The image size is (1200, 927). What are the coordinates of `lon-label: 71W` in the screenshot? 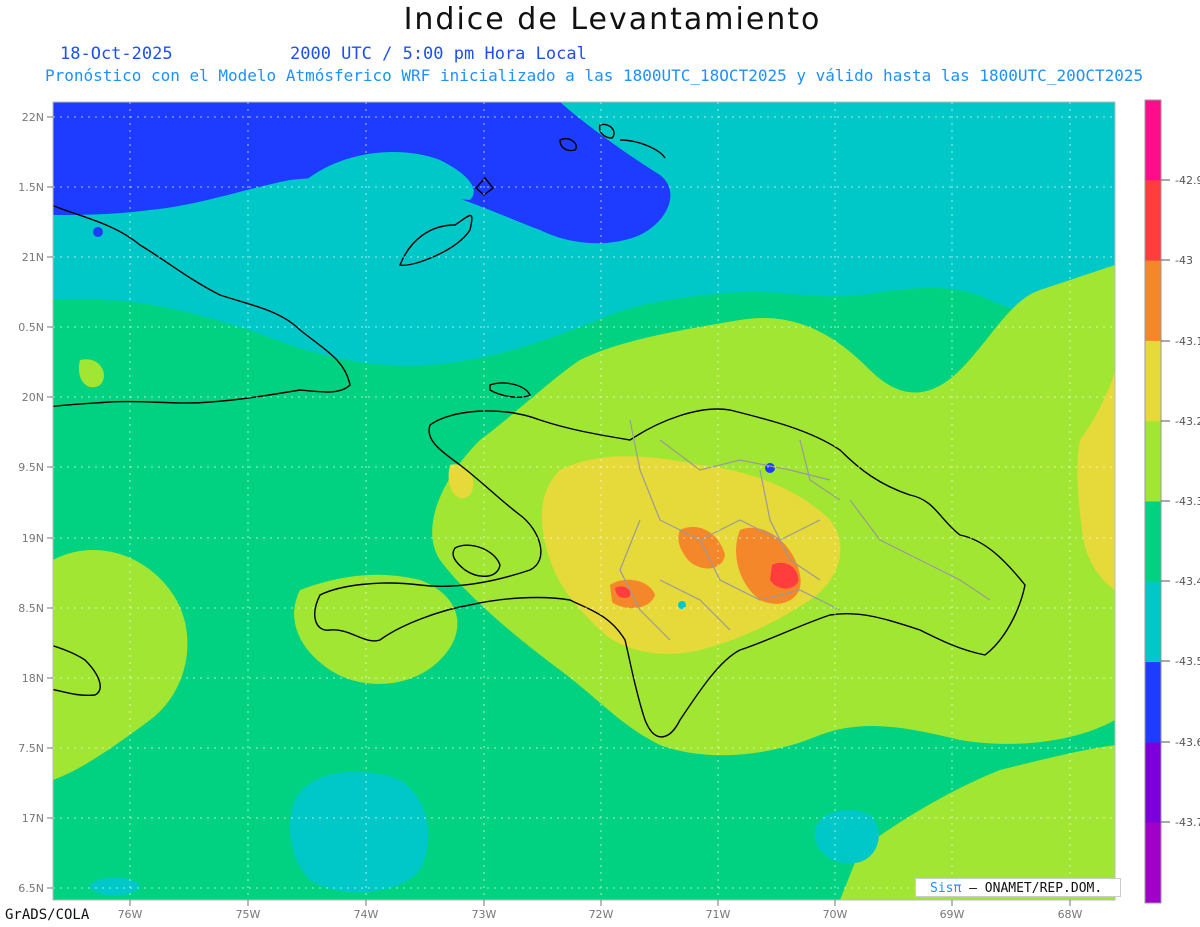 It's located at (718, 914).